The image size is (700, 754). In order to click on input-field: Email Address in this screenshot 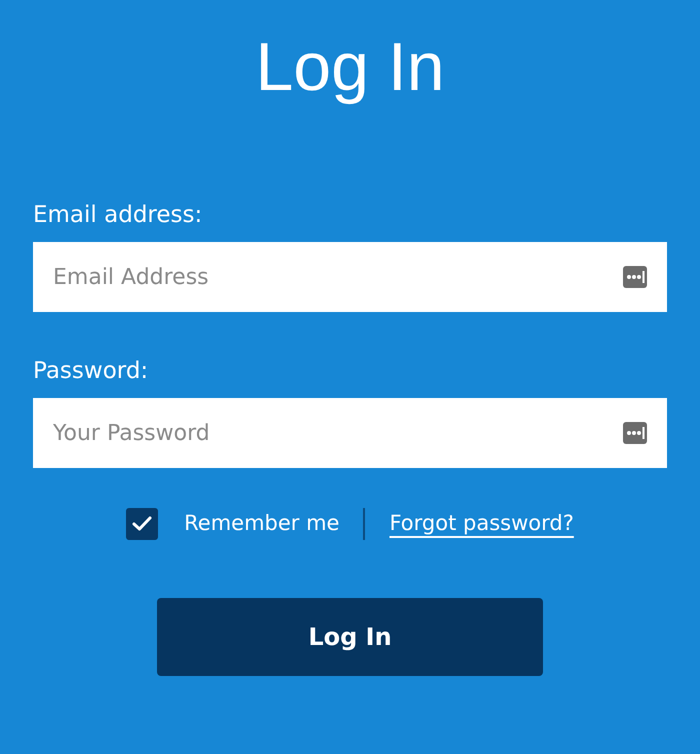, I will do `click(350, 277)`.